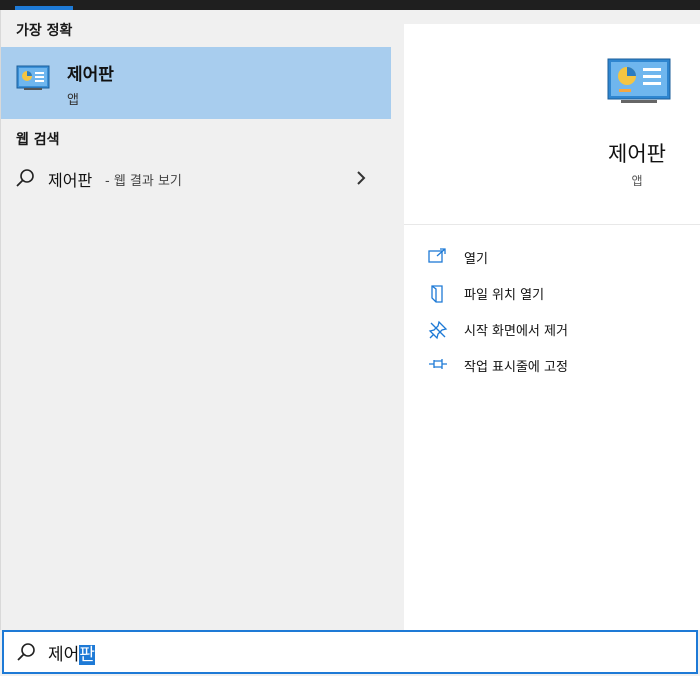 The height and width of the screenshot is (676, 700). Describe the element at coordinates (196, 179) in the screenshot. I see `web-search-result: 제어판 - 웹 결과 보기` at that location.